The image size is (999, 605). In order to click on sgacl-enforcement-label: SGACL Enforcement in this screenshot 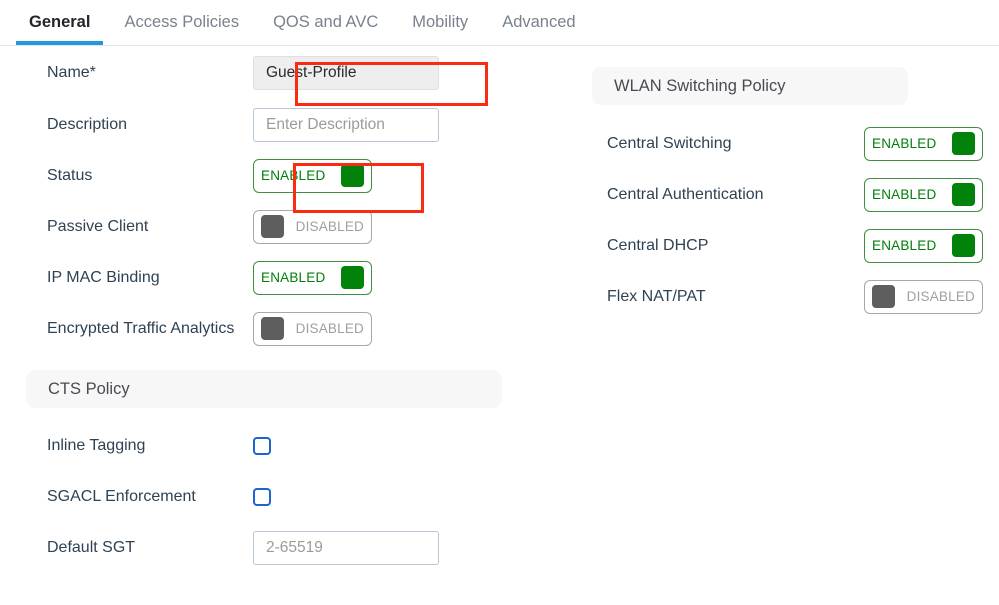, I will do `click(121, 496)`.